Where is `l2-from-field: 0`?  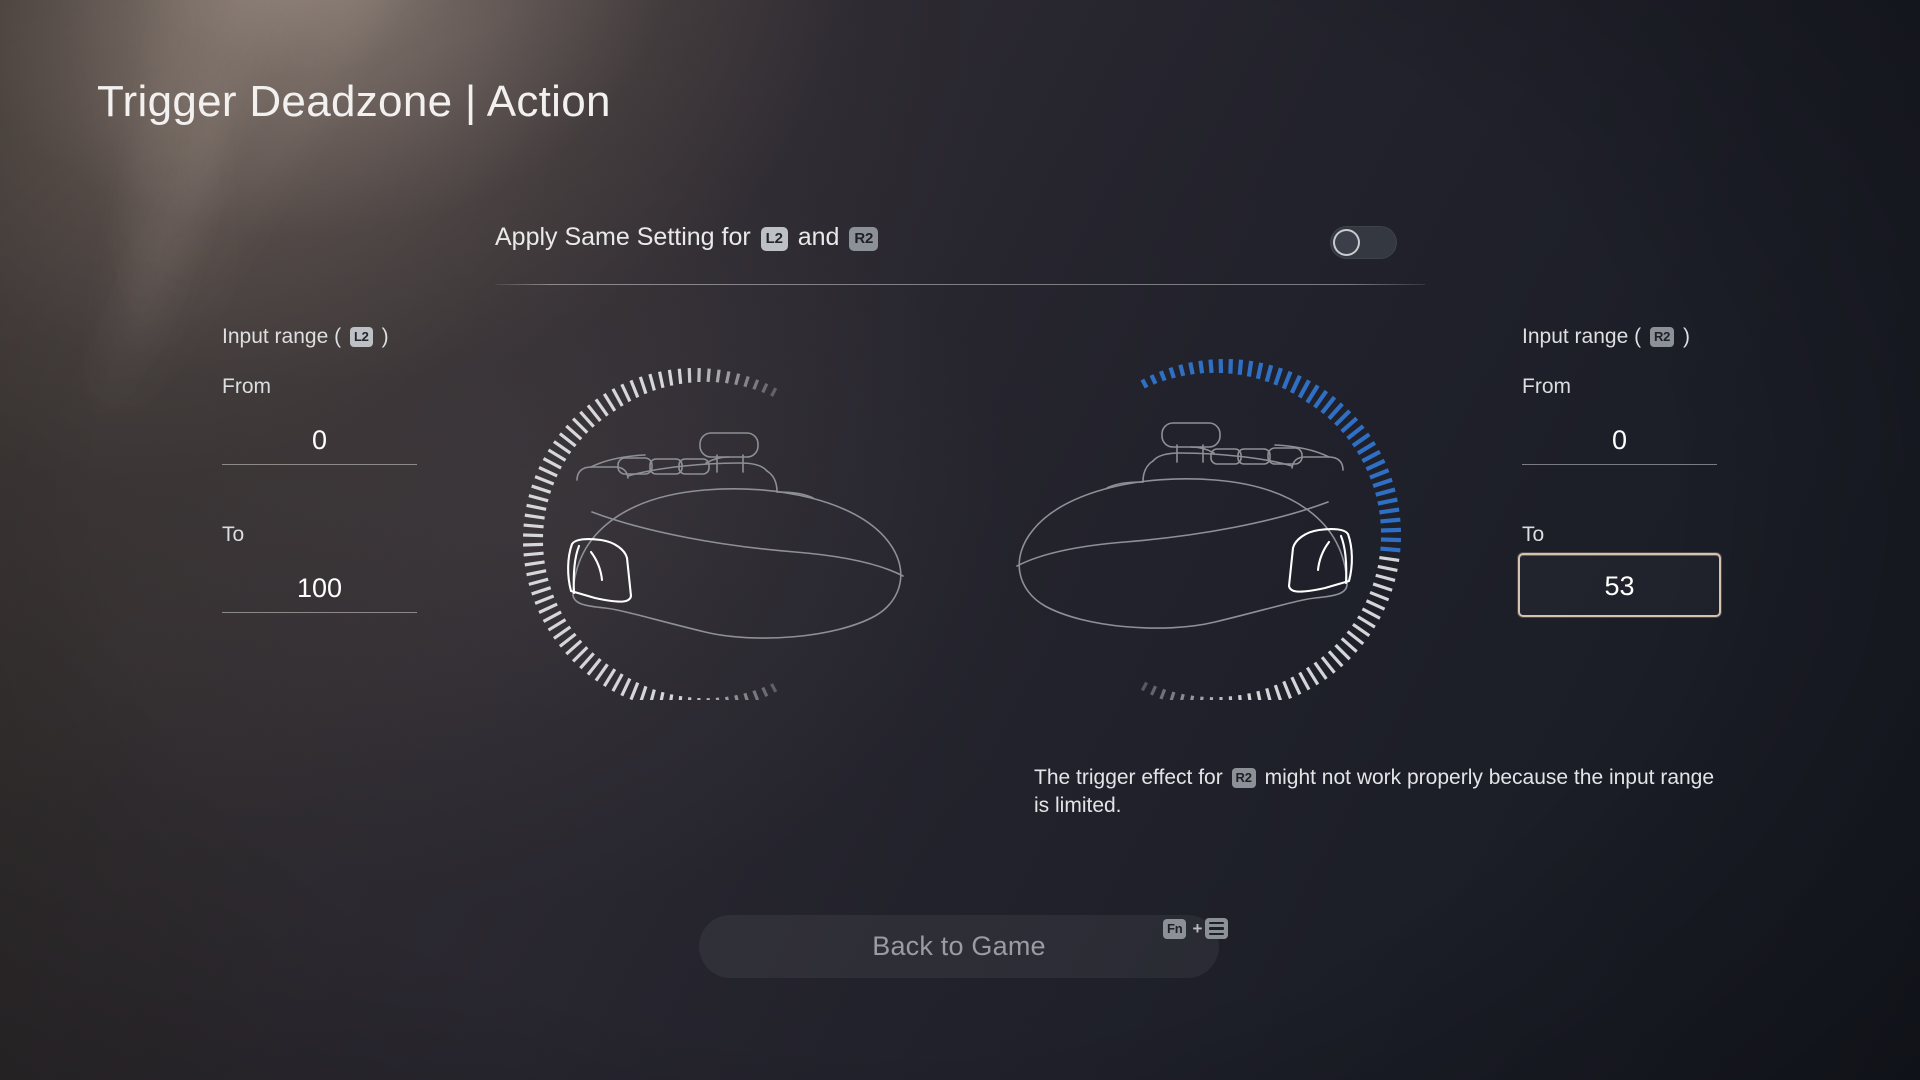
l2-from-field: 0 is located at coordinates (319, 435).